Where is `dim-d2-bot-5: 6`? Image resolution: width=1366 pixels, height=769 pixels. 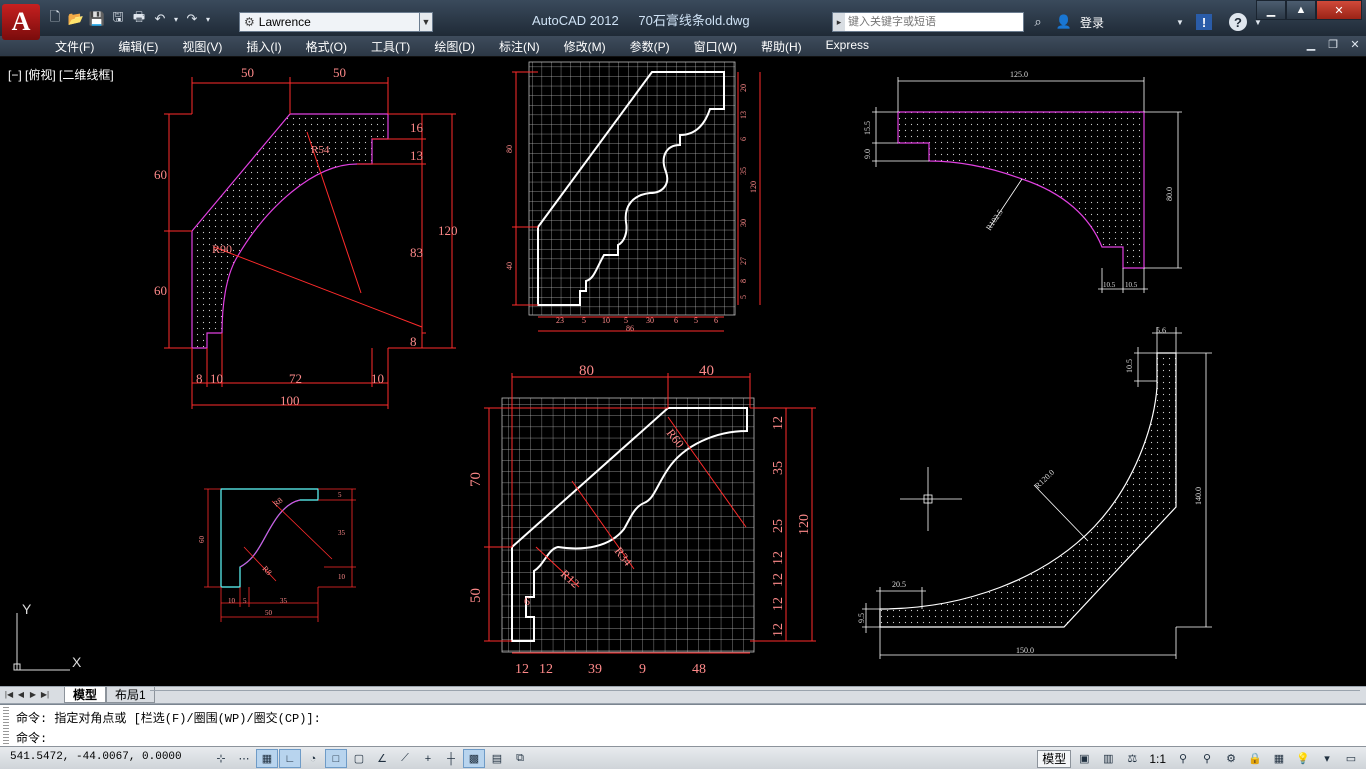
dim-d2-bot-5: 6 is located at coordinates (676, 320).